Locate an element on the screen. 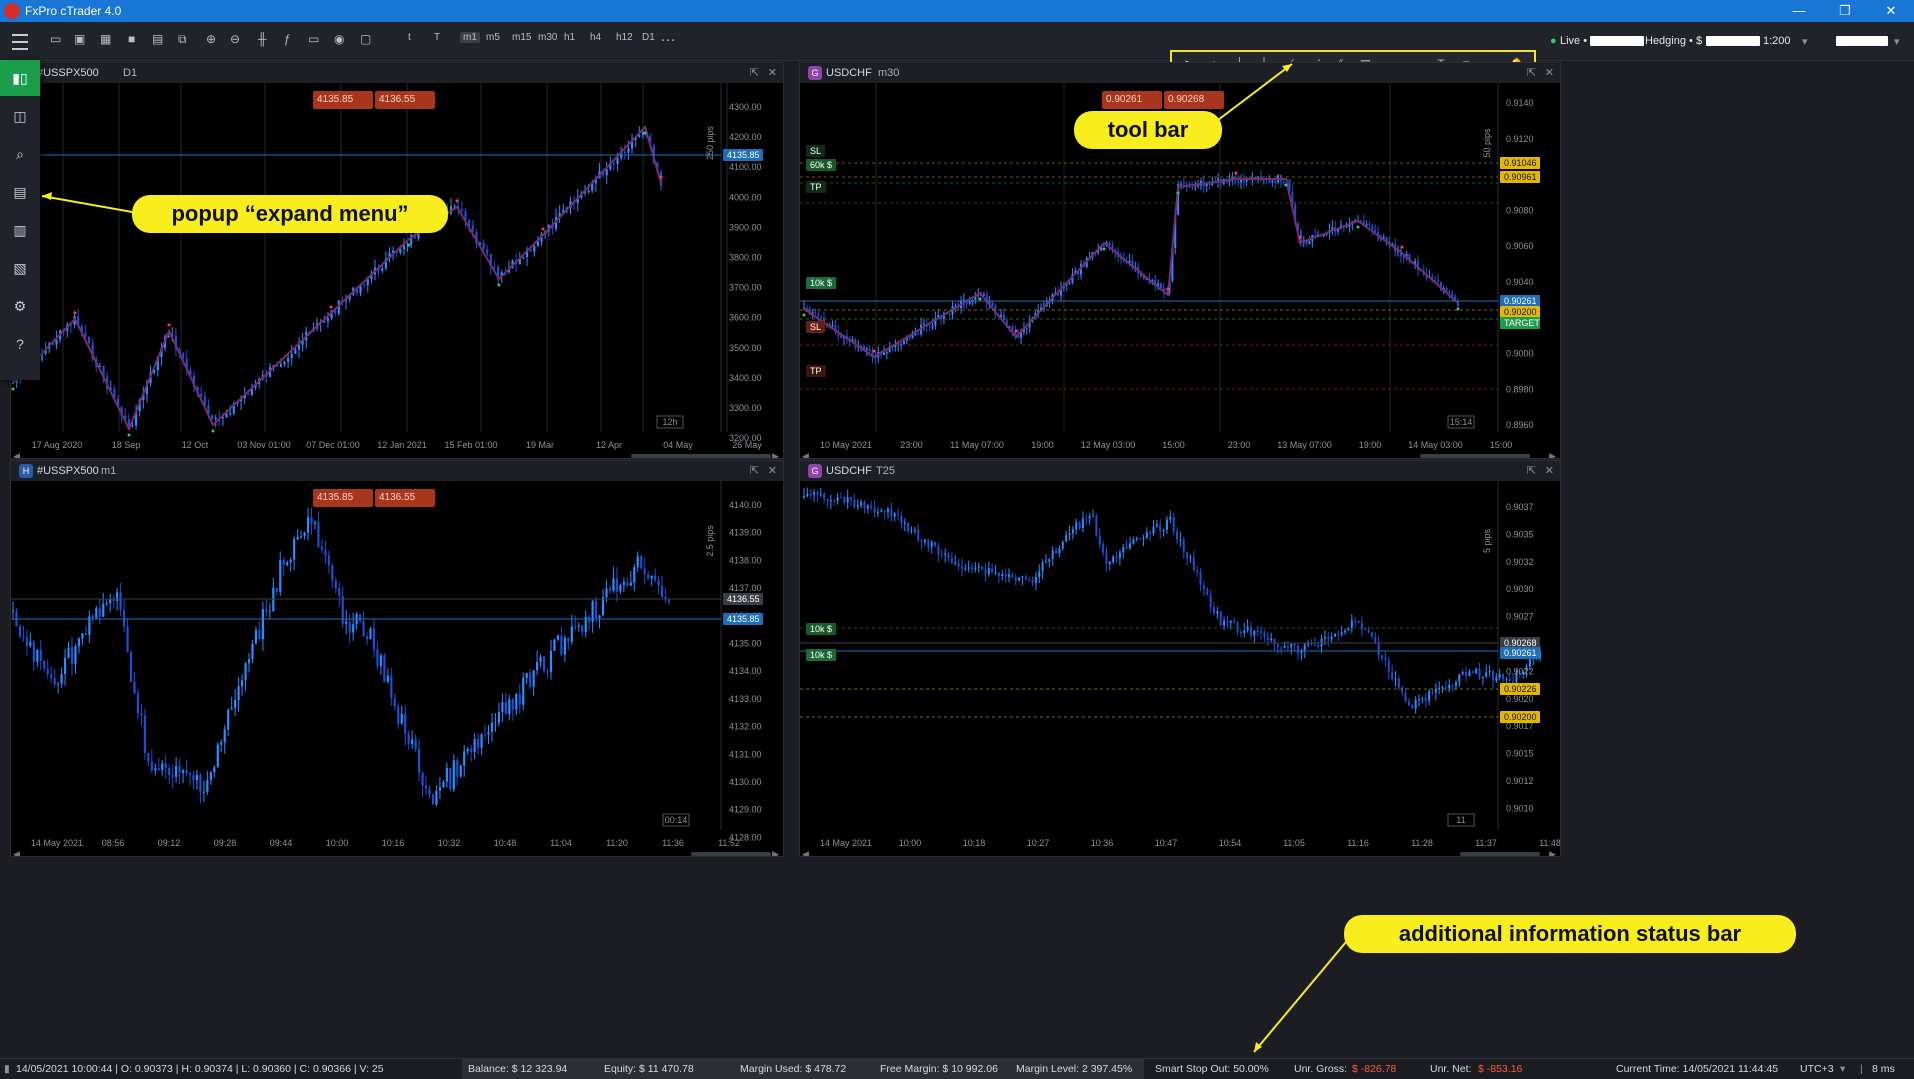 This screenshot has height=1079, width=1914. current-time: Current Time: 14/05/2021 11:44:45 is located at coordinates (1697, 1069).